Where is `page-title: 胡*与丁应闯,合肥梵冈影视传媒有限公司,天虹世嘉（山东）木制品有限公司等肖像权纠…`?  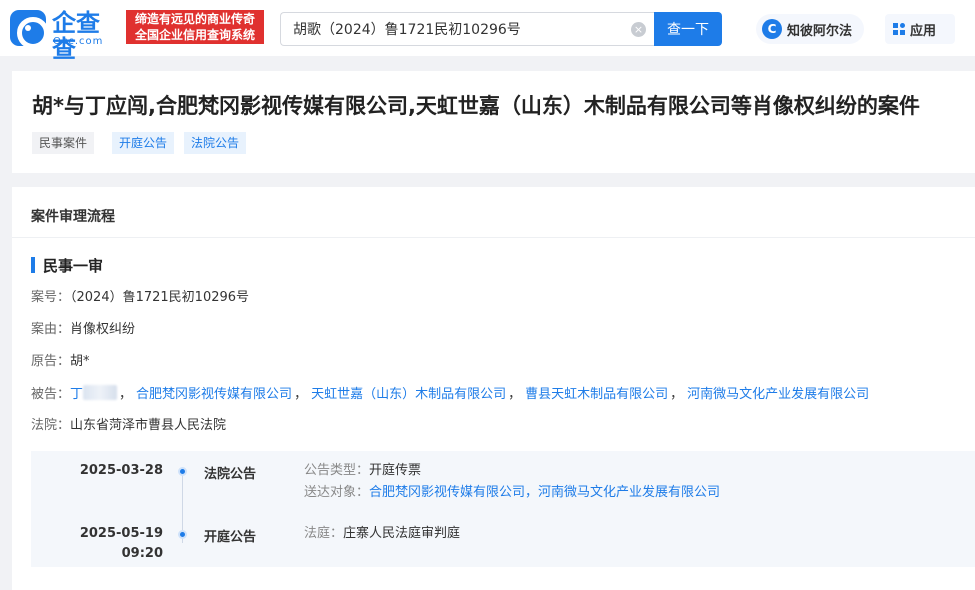
page-title: 胡*与丁应闯,合肥梵冈影视传媒有限公司,天虹世嘉（山东）木制品有限公司等肖像权纠… is located at coordinates (476, 106).